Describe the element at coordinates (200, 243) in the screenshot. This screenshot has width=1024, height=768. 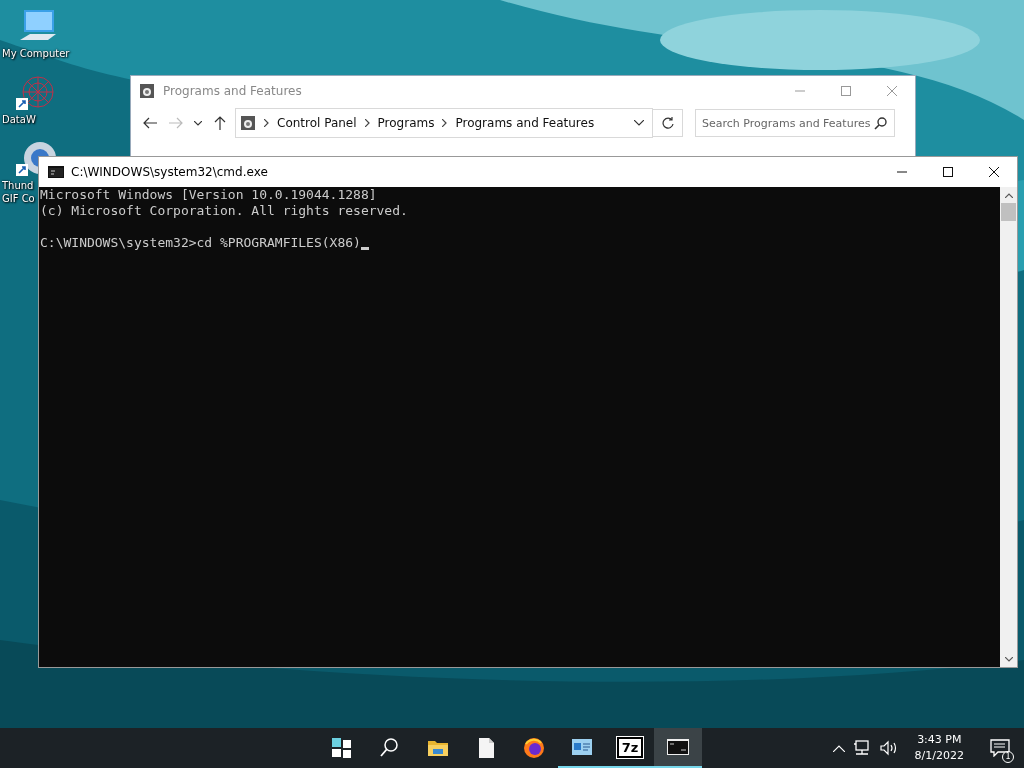
I see `console-text: C:\WINDOWS\system32>cd %PROGRAMFILES(X86)` at that location.